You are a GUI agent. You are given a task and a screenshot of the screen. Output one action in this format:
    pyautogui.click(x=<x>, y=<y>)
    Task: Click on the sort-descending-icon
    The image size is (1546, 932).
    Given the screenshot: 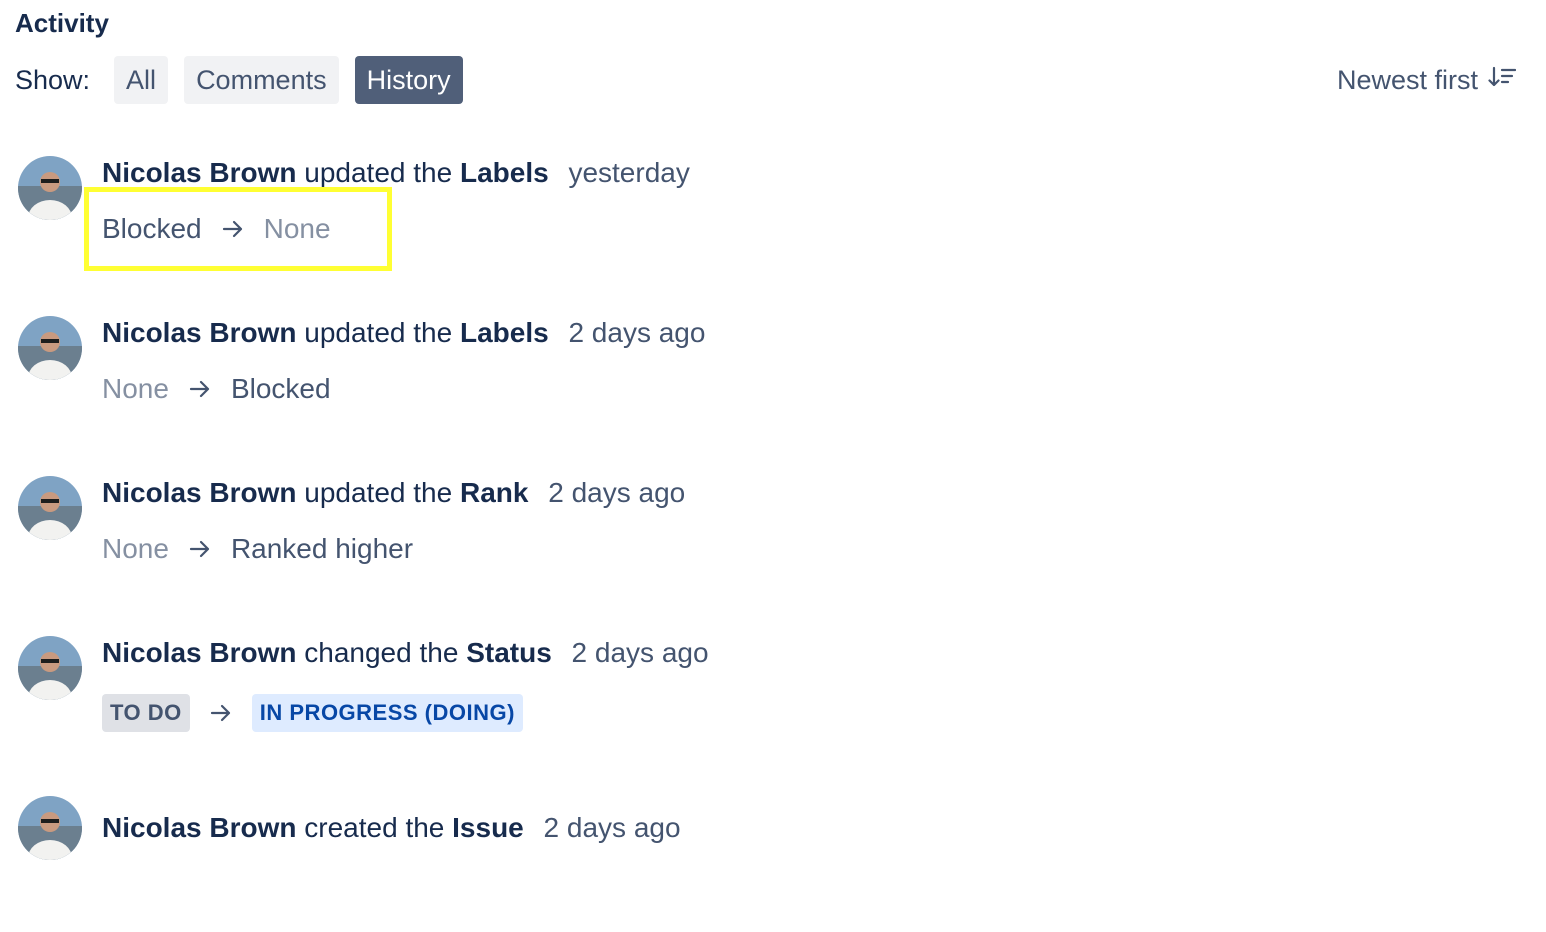 What is the action you would take?
    pyautogui.click(x=1497, y=80)
    